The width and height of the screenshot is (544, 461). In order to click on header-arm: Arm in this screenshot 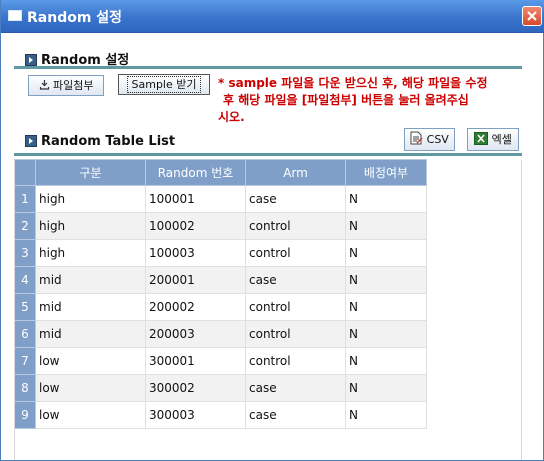, I will do `click(295, 172)`.